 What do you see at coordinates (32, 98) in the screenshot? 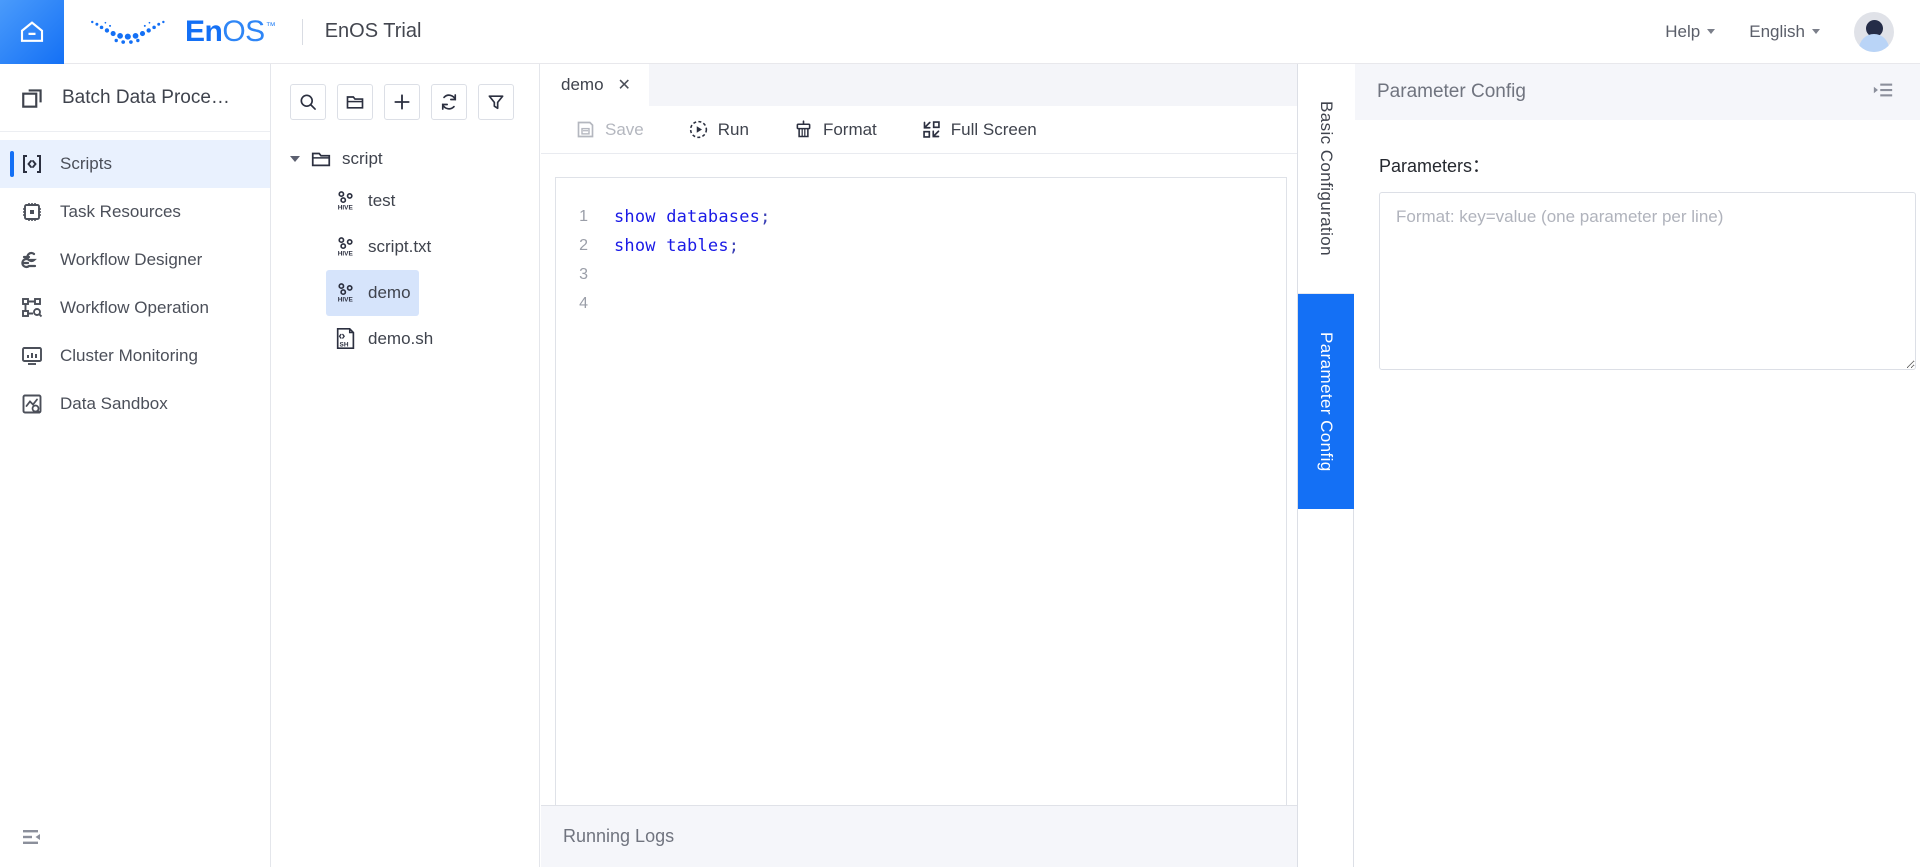
I see `stack-icon` at bounding box center [32, 98].